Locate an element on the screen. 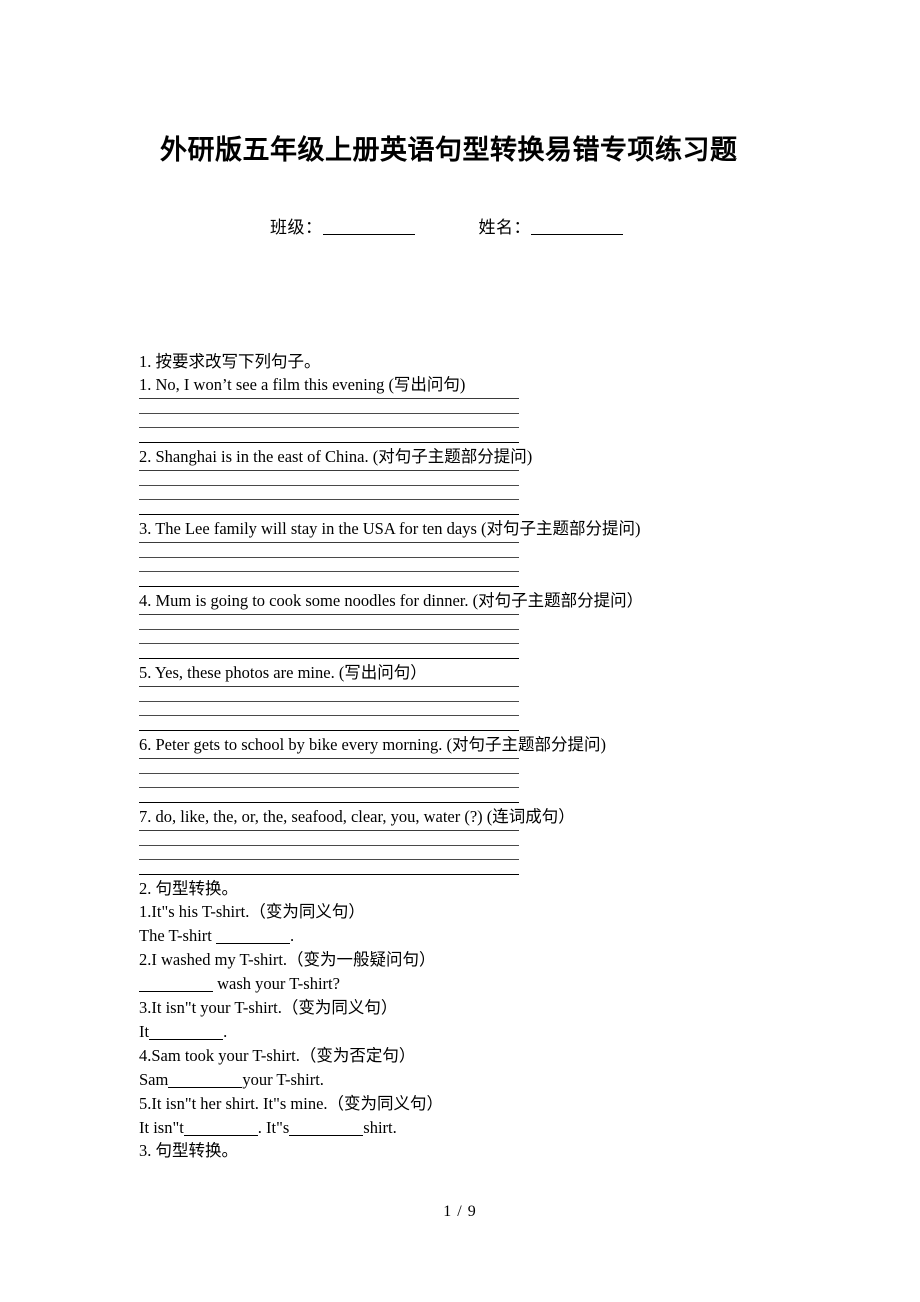 The width and height of the screenshot is (920, 1302). s2-answer-2-post: wash your T-shirt? is located at coordinates (276, 983).